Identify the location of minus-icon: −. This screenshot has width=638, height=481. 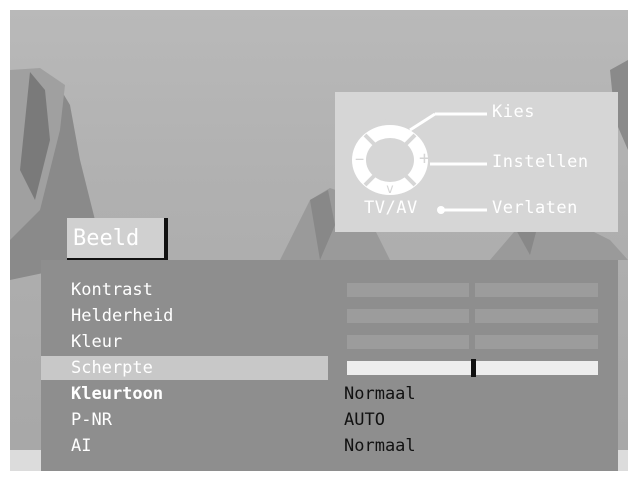
(360, 159).